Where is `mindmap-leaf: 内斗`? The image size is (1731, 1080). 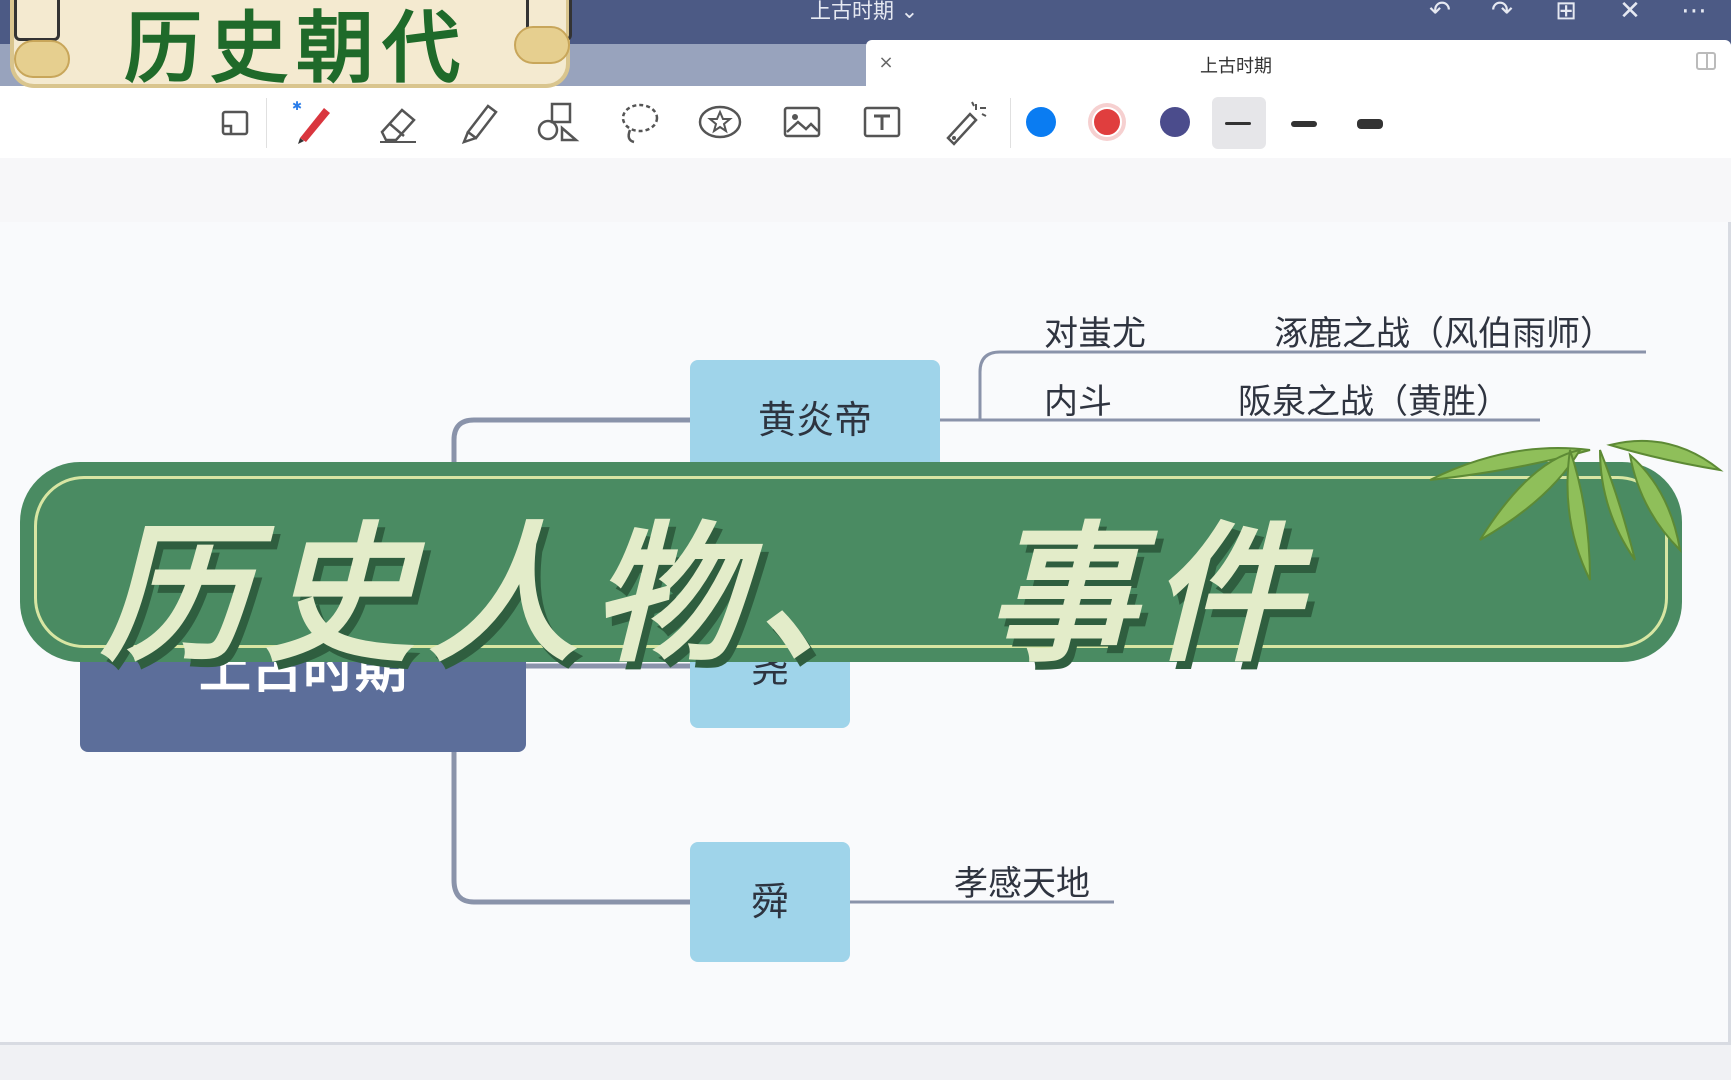 mindmap-leaf: 内斗 is located at coordinates (1078, 398).